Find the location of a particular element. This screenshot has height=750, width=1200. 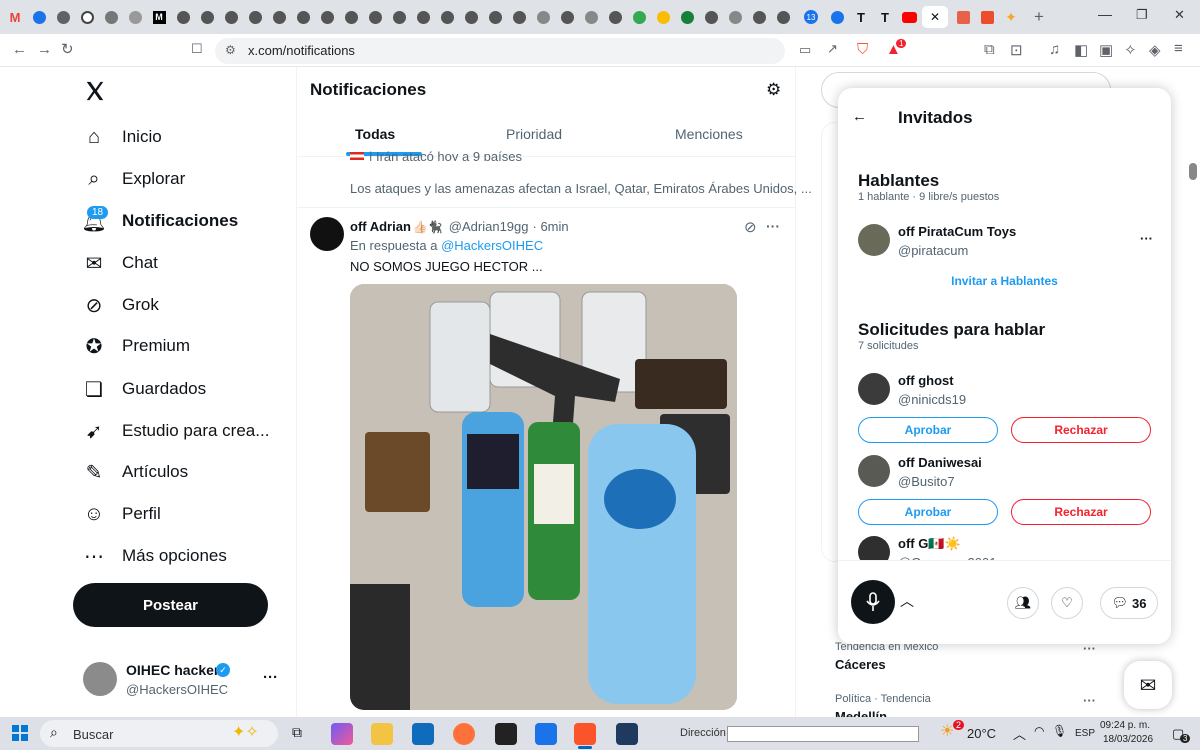

people-button: 👥︎ is located at coordinates (1023, 603).